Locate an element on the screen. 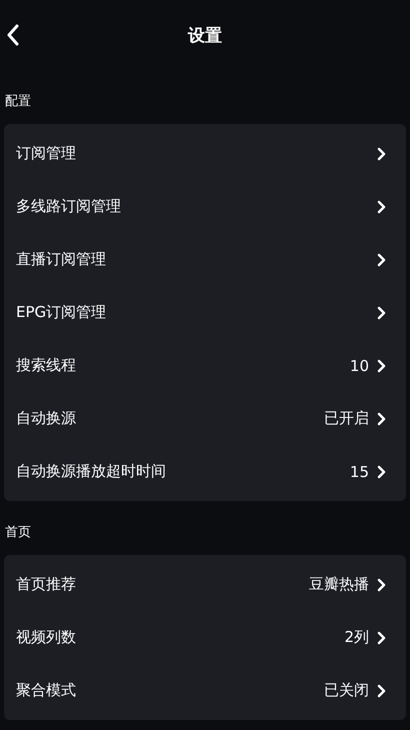 This screenshot has width=410, height=730. page-title: 设置 is located at coordinates (205, 35).